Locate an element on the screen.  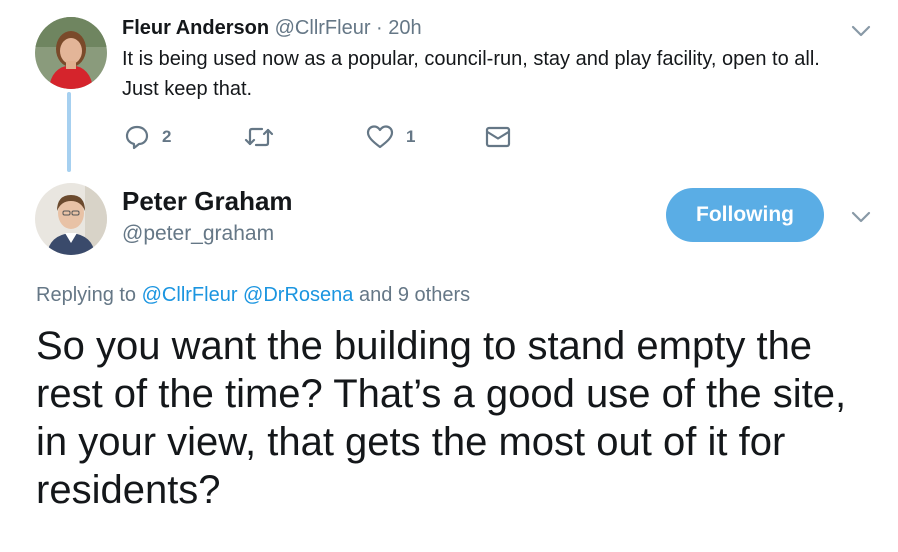
like-count: 1 is located at coordinates (411, 136).